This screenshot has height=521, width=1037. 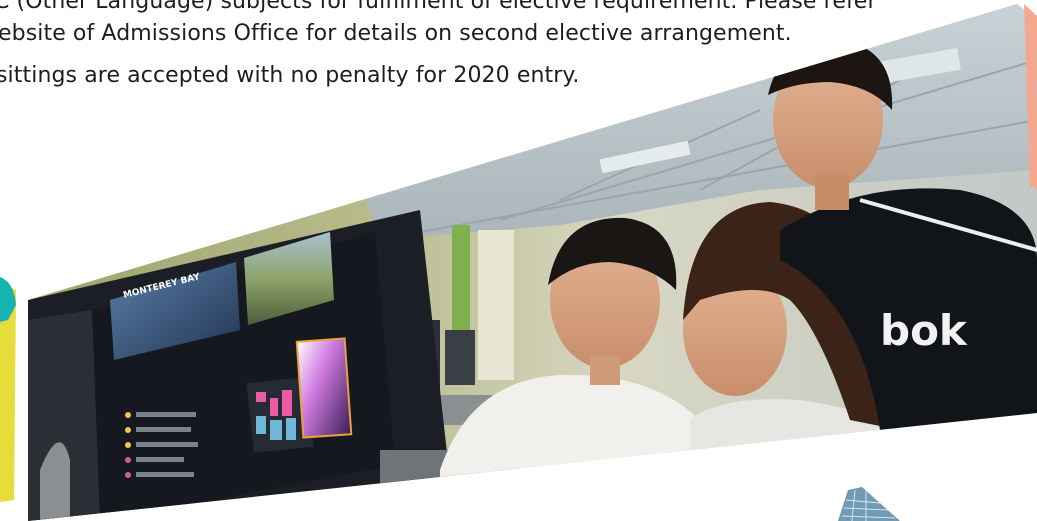 What do you see at coordinates (924, 330) in the screenshot?
I see `shirt-logo-text: bok` at bounding box center [924, 330].